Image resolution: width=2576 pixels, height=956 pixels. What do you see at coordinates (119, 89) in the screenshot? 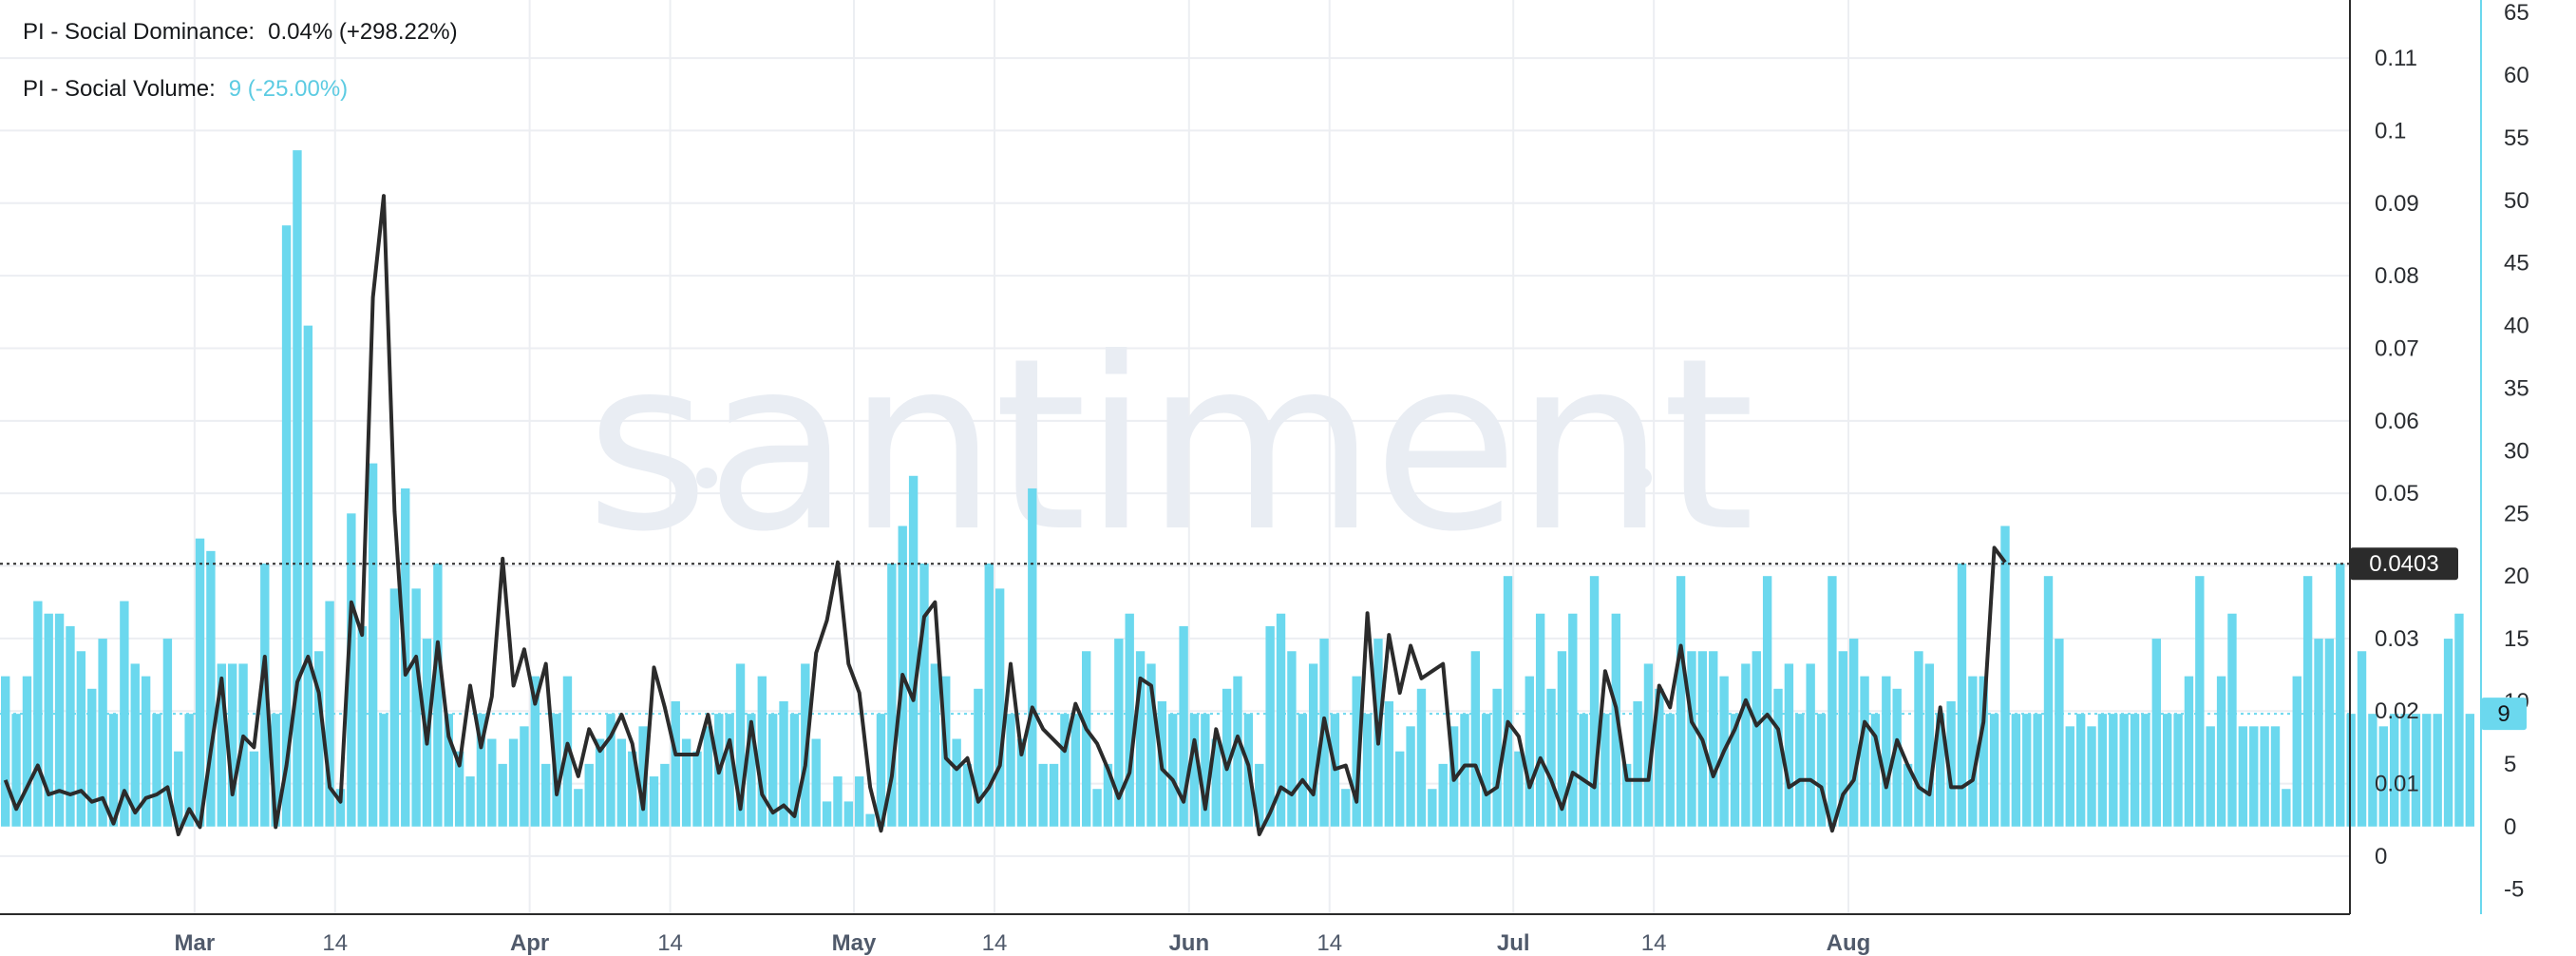
I see `volume-legend-label: PI - Social Volume:` at bounding box center [119, 89].